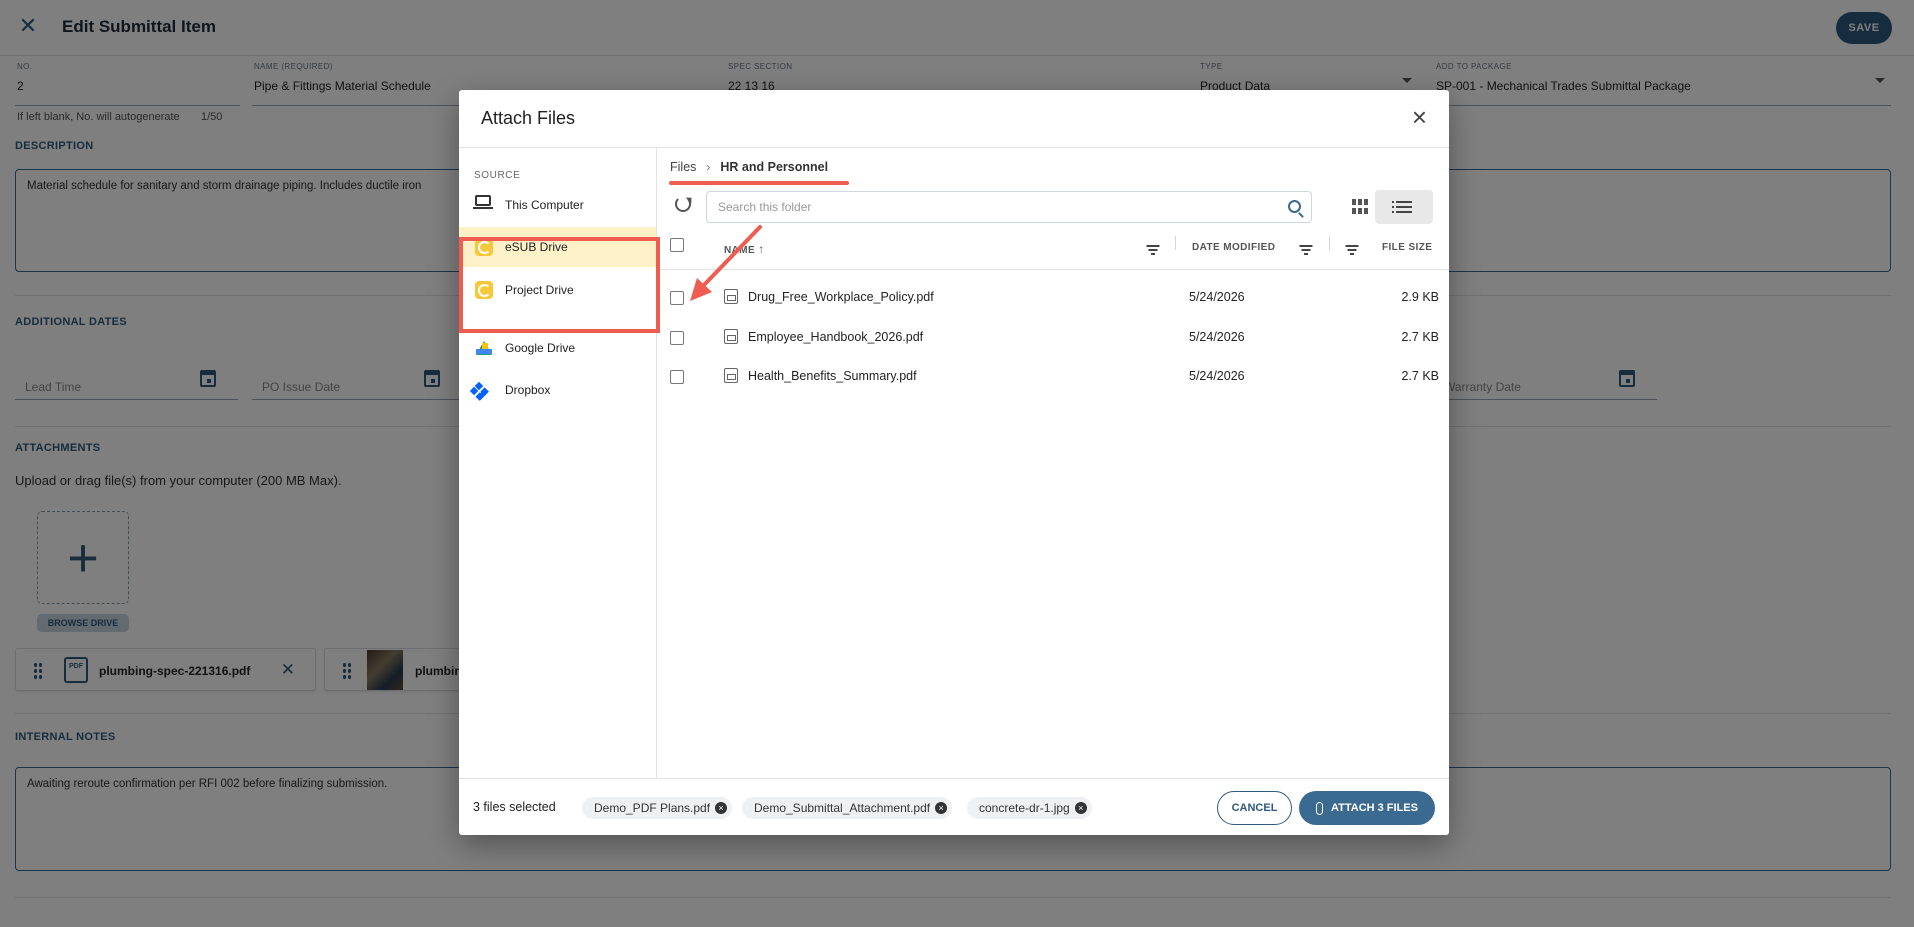  I want to click on source-project-drive: Project Drive, so click(557, 290).